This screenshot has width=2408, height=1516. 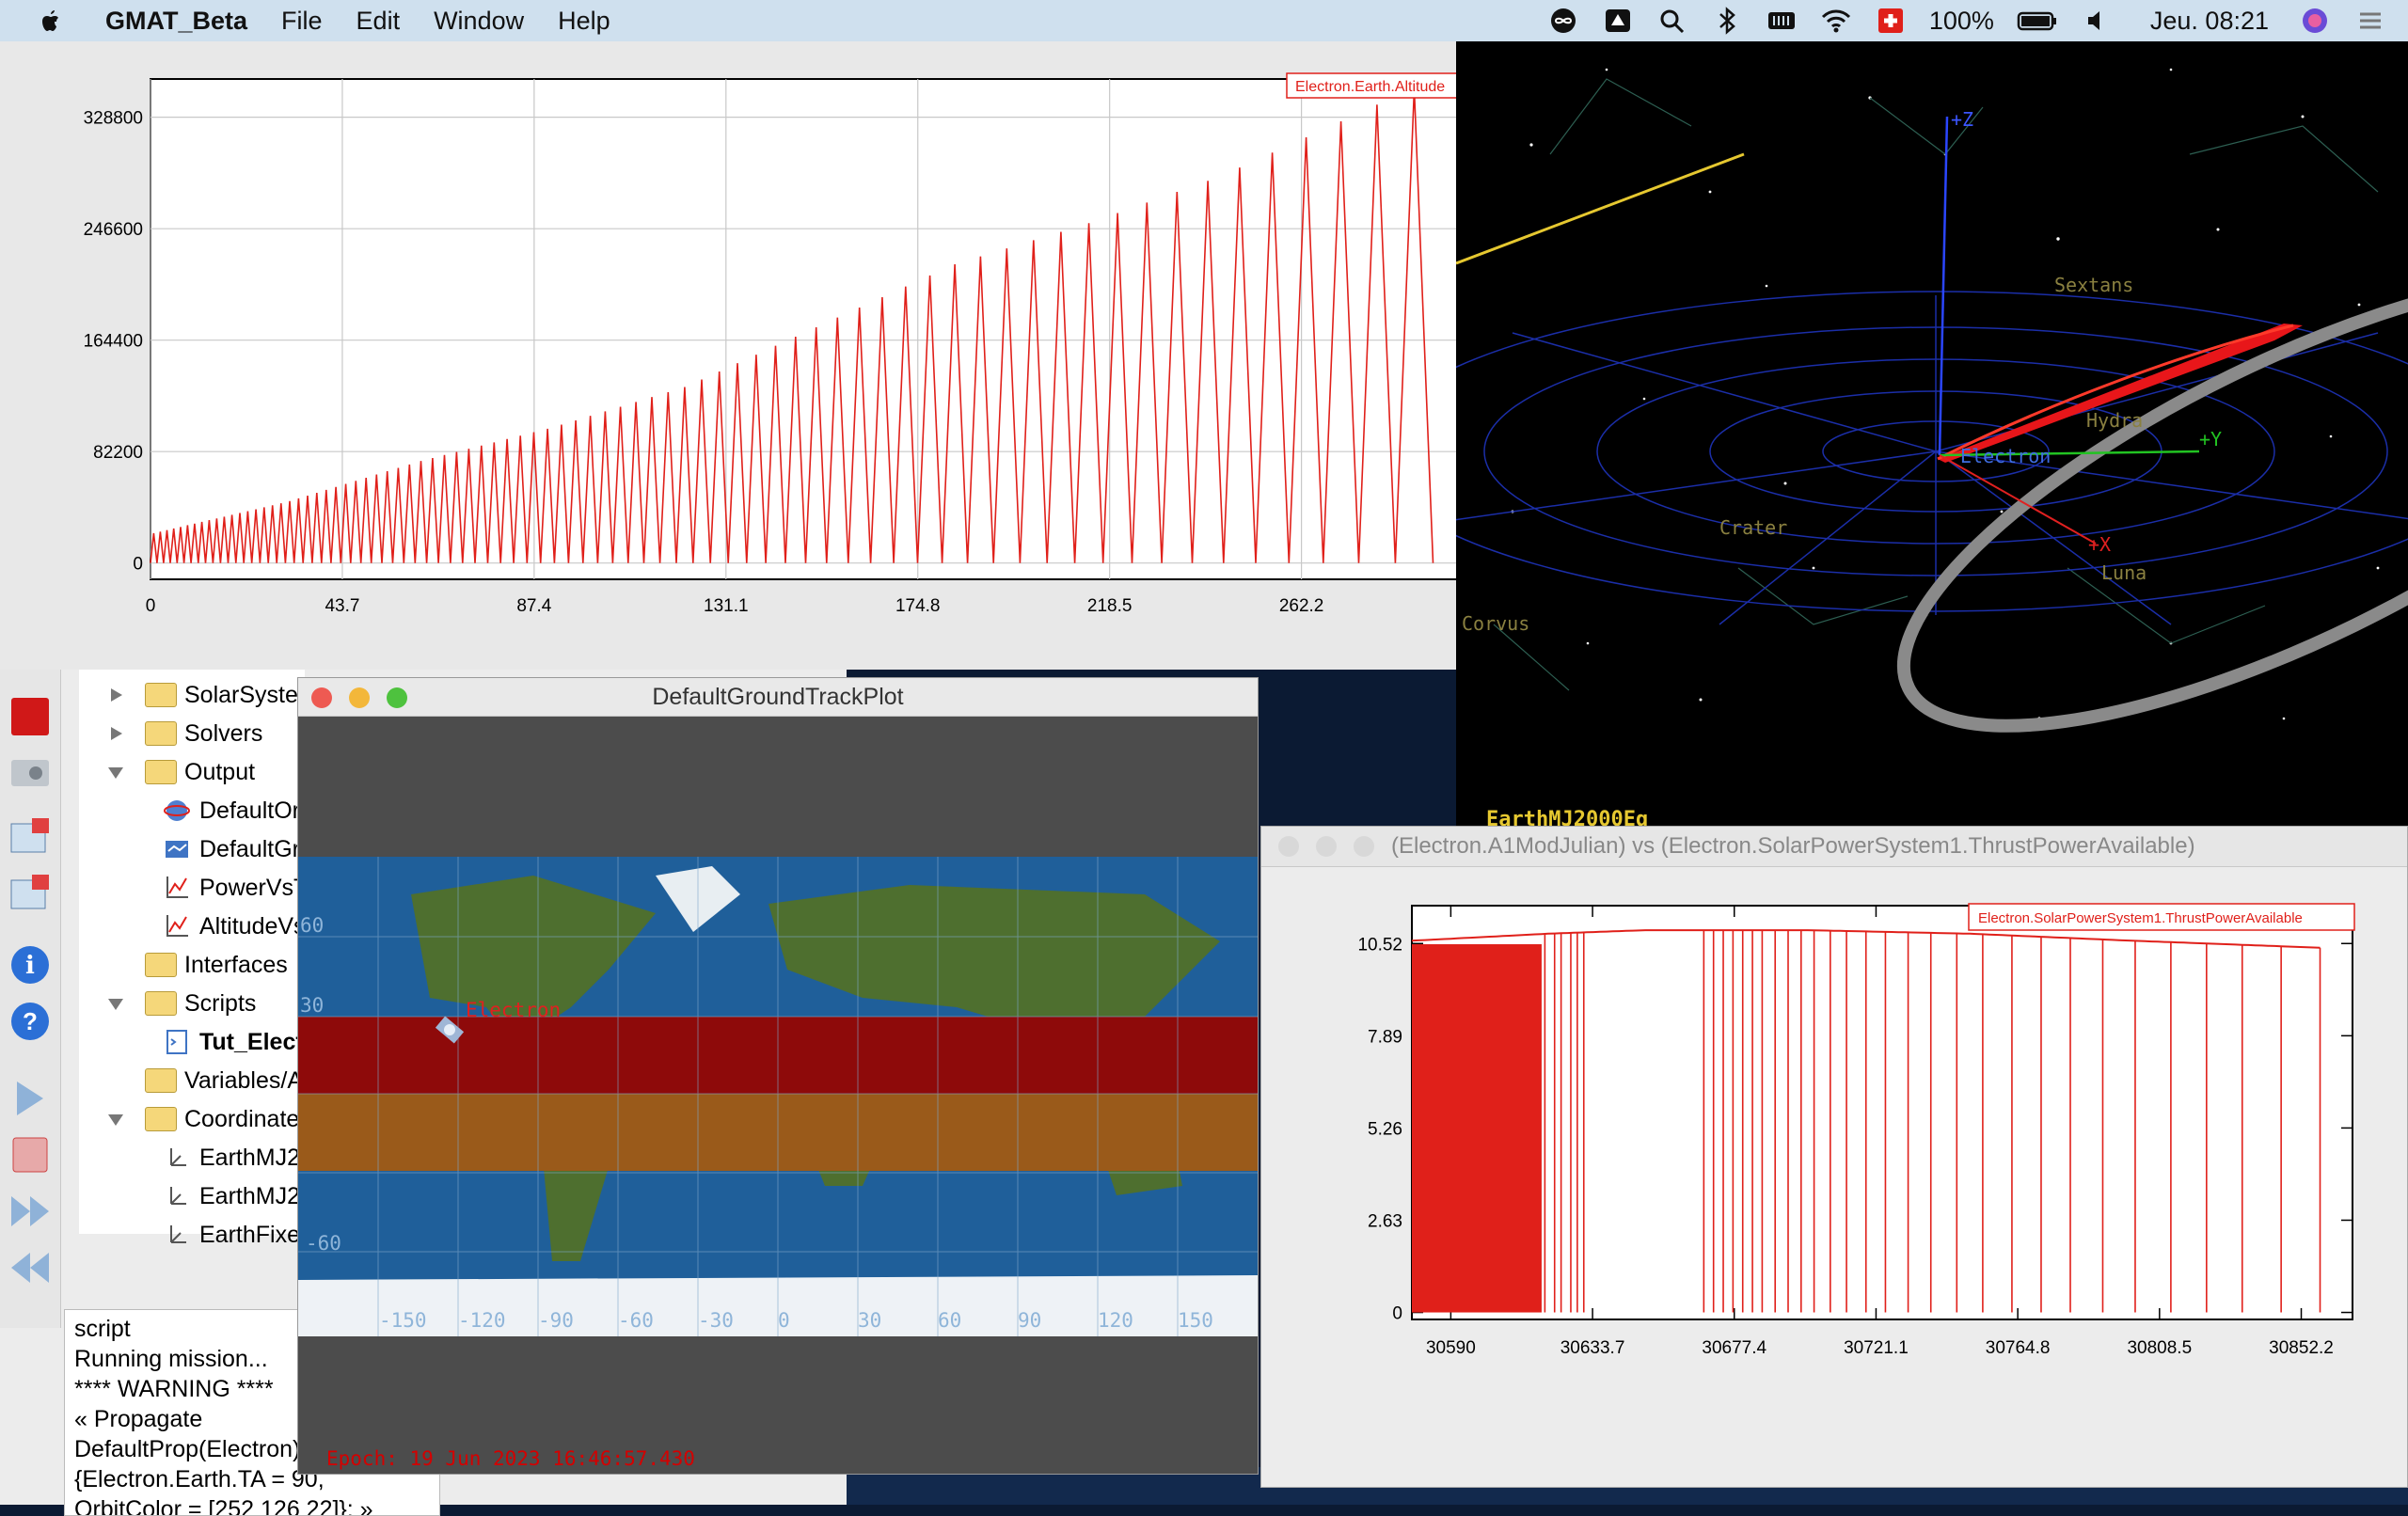 What do you see at coordinates (1836, 21) in the screenshot?
I see `wifi-icon` at bounding box center [1836, 21].